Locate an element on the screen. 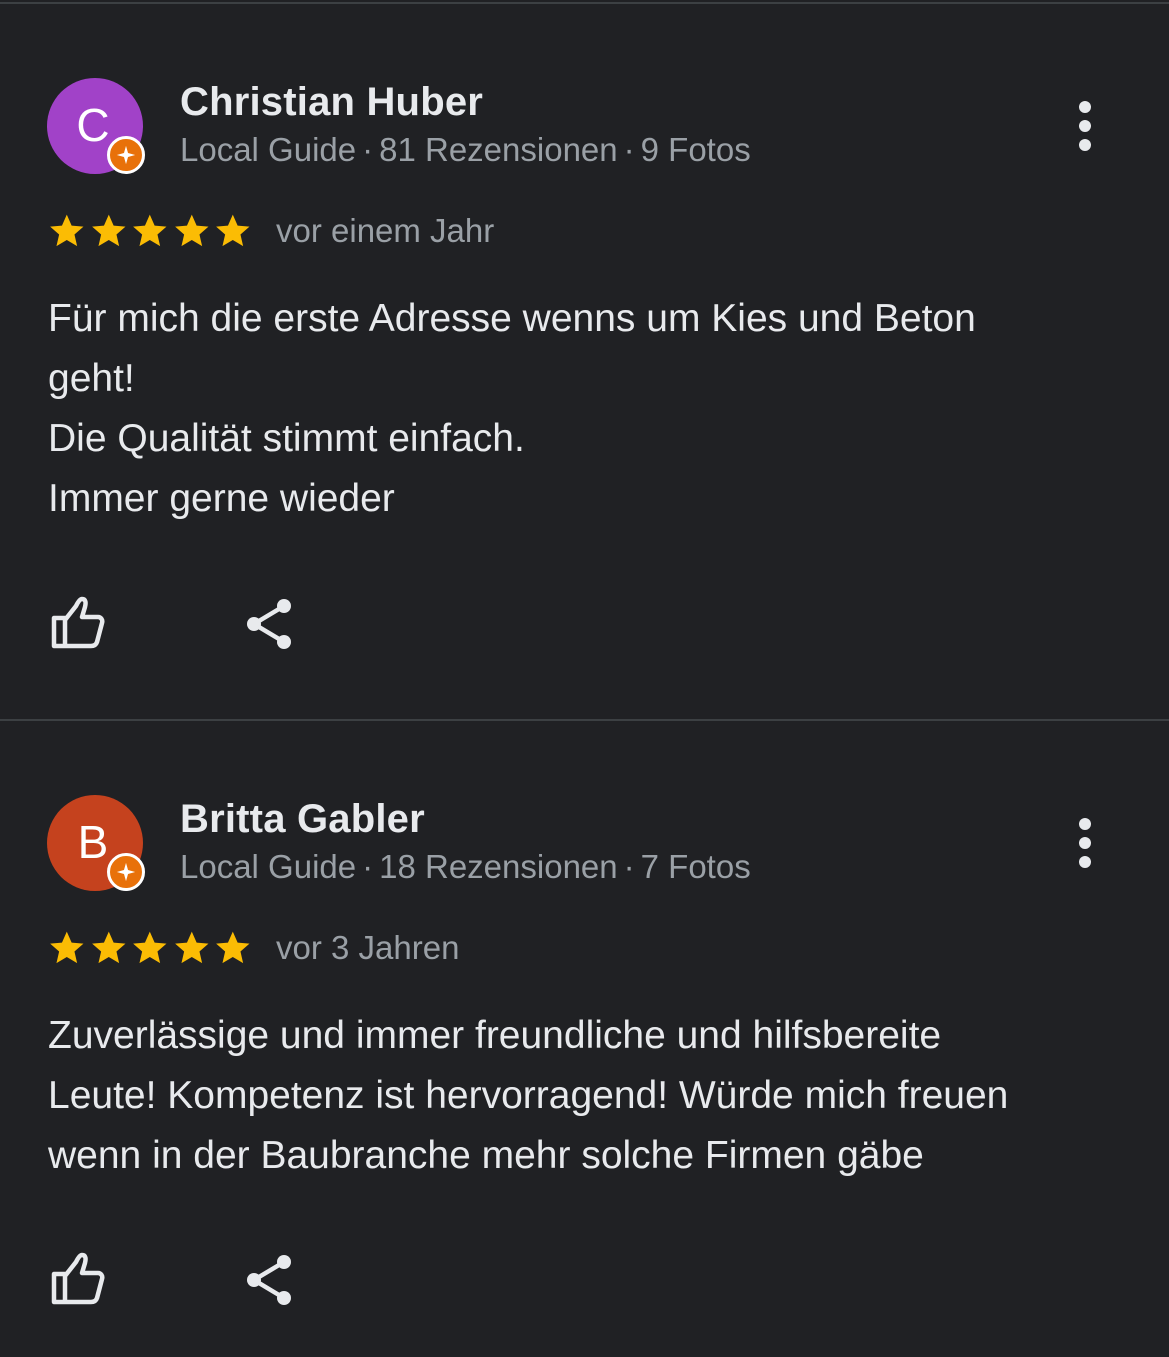 This screenshot has height=1357, width=1169. reviewer-name: Christian Huber is located at coordinates (331, 102).